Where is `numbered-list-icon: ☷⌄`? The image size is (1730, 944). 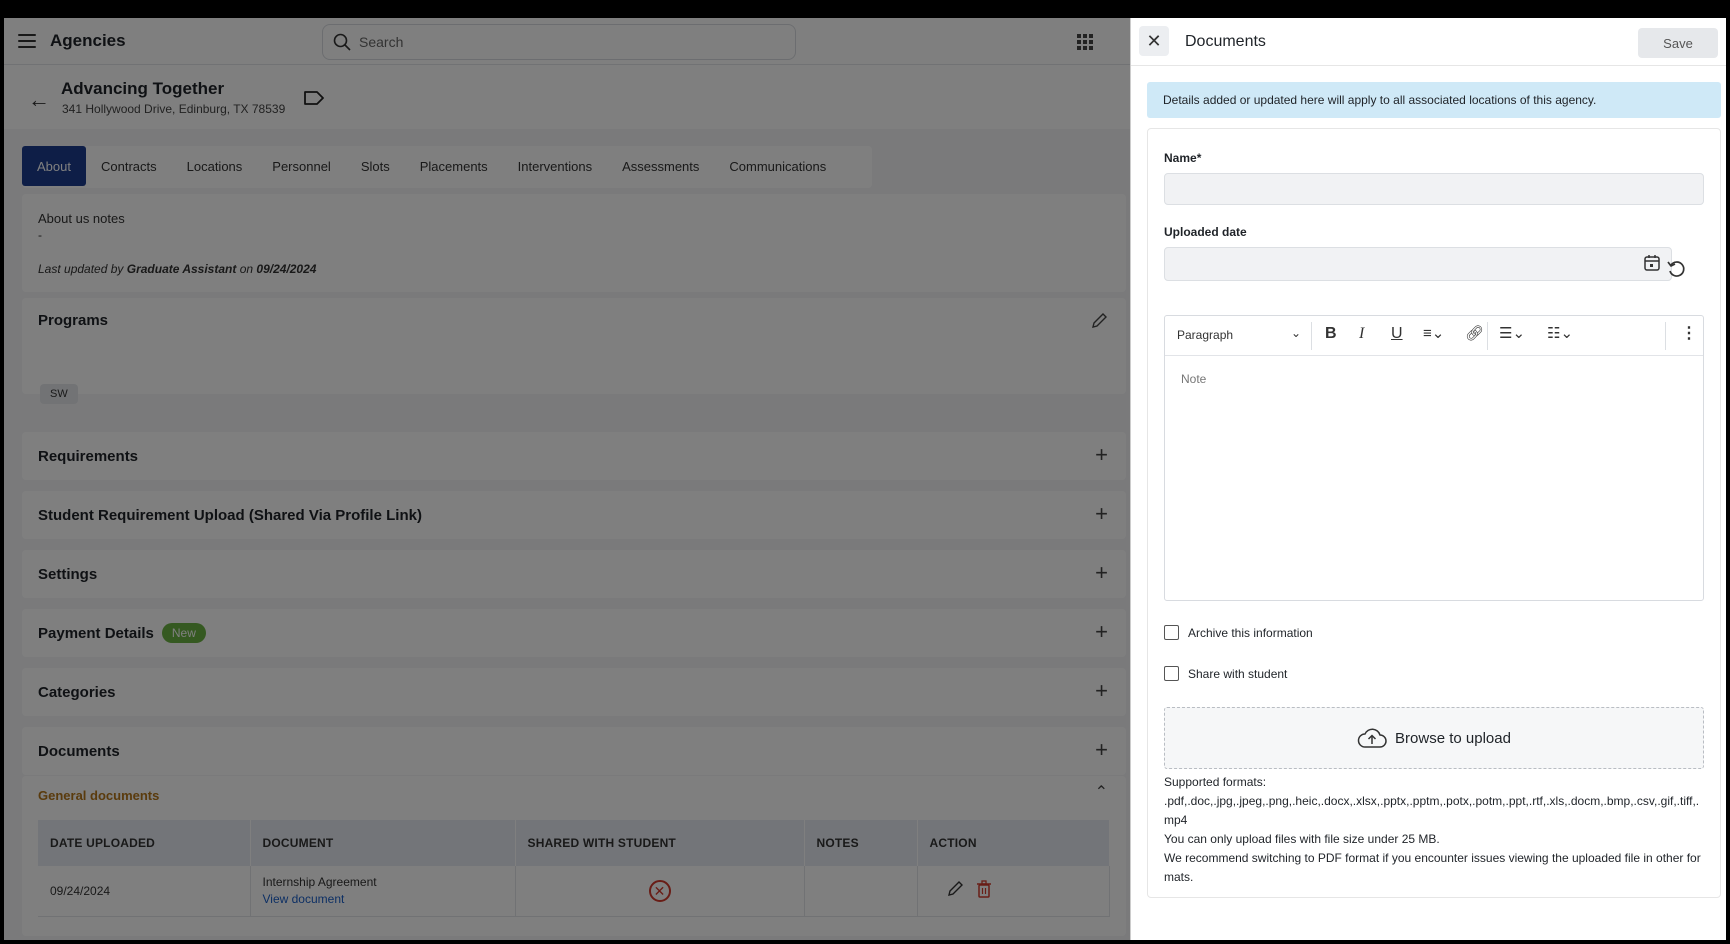
numbered-list-icon: ☷⌄ is located at coordinates (1560, 333).